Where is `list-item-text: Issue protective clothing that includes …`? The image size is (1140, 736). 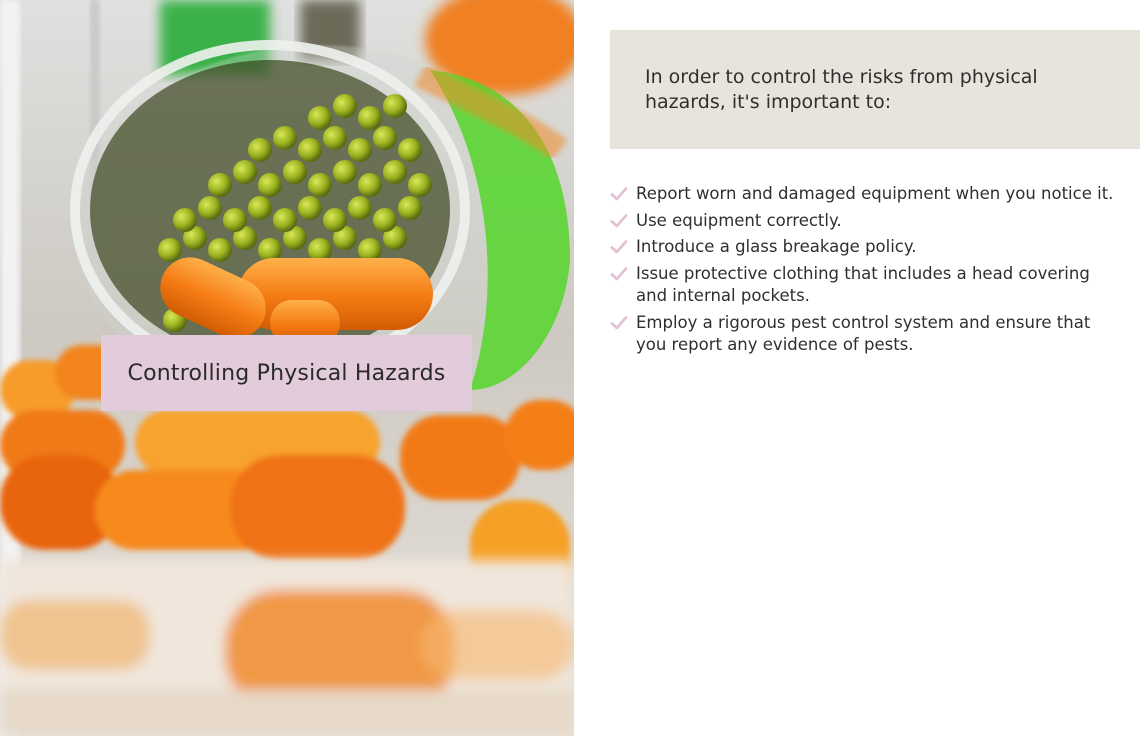 list-item-text: Issue protective clothing that includes … is located at coordinates (863, 284).